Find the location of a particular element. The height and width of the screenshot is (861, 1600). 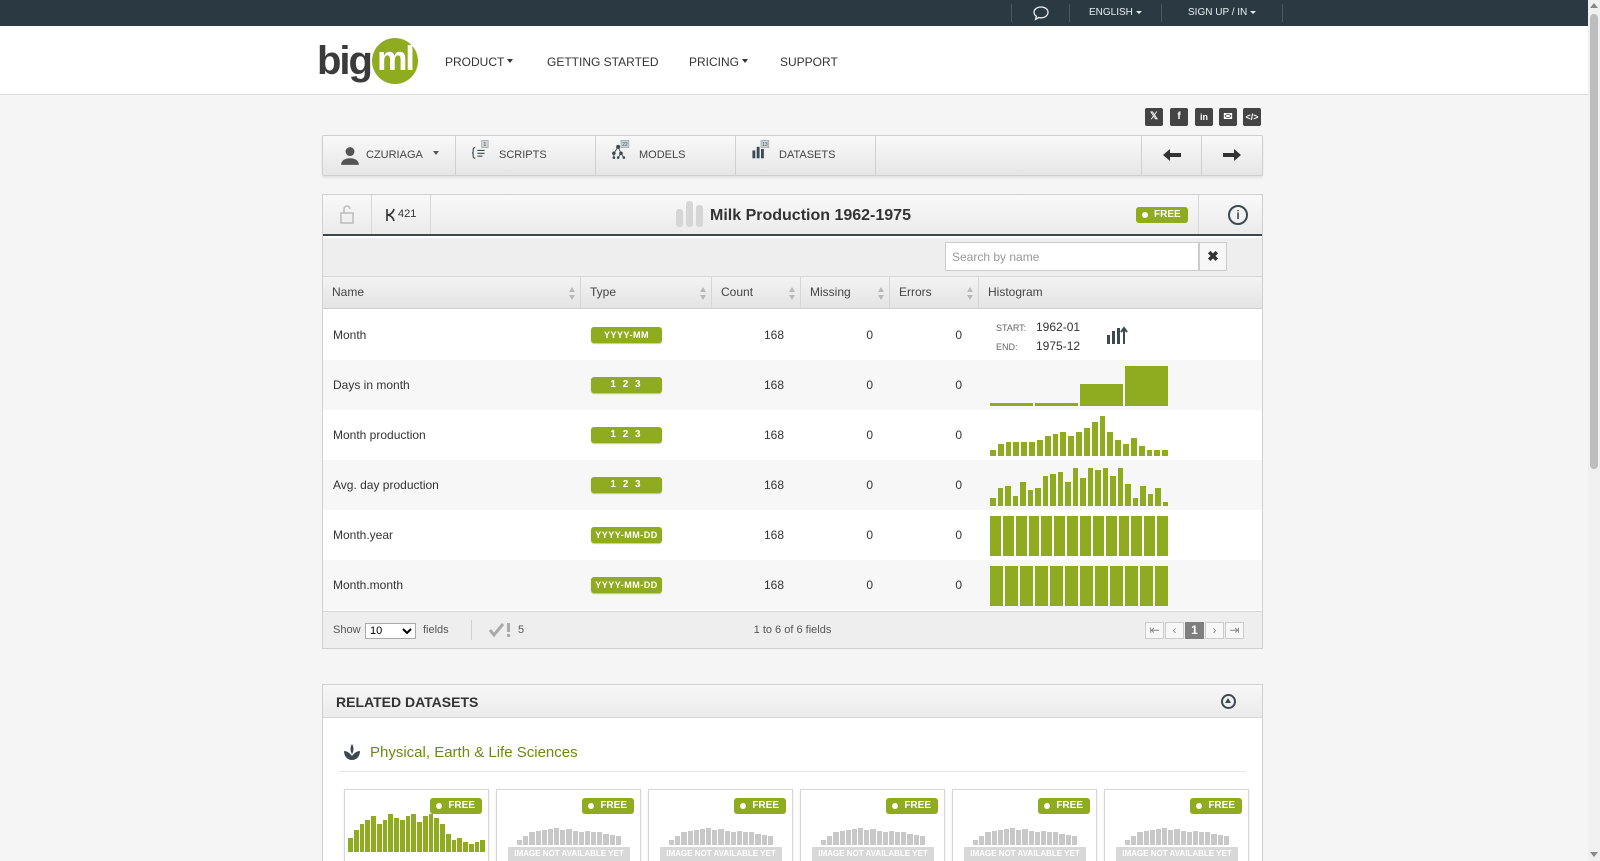

tab-datasets: 13 DATASETS is located at coordinates (806, 155).